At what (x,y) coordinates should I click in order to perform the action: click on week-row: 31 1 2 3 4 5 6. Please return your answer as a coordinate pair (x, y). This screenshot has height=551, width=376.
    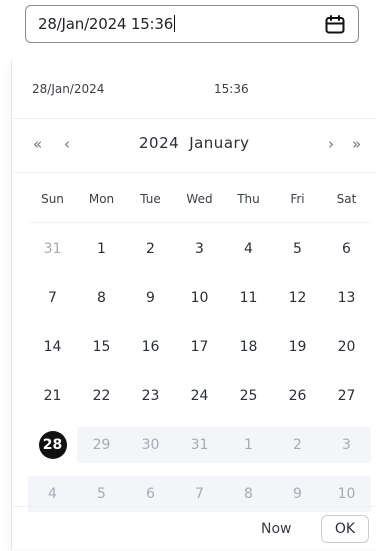
    Looking at the image, I should click on (200, 249).